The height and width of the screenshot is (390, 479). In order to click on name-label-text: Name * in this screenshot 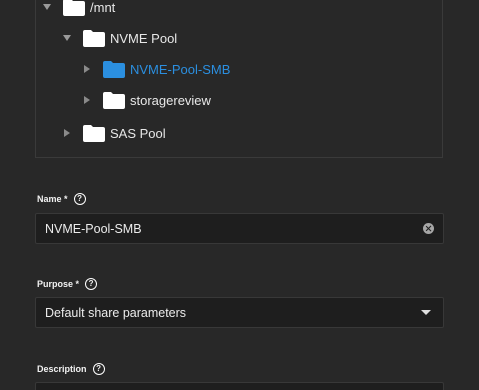, I will do `click(52, 199)`.